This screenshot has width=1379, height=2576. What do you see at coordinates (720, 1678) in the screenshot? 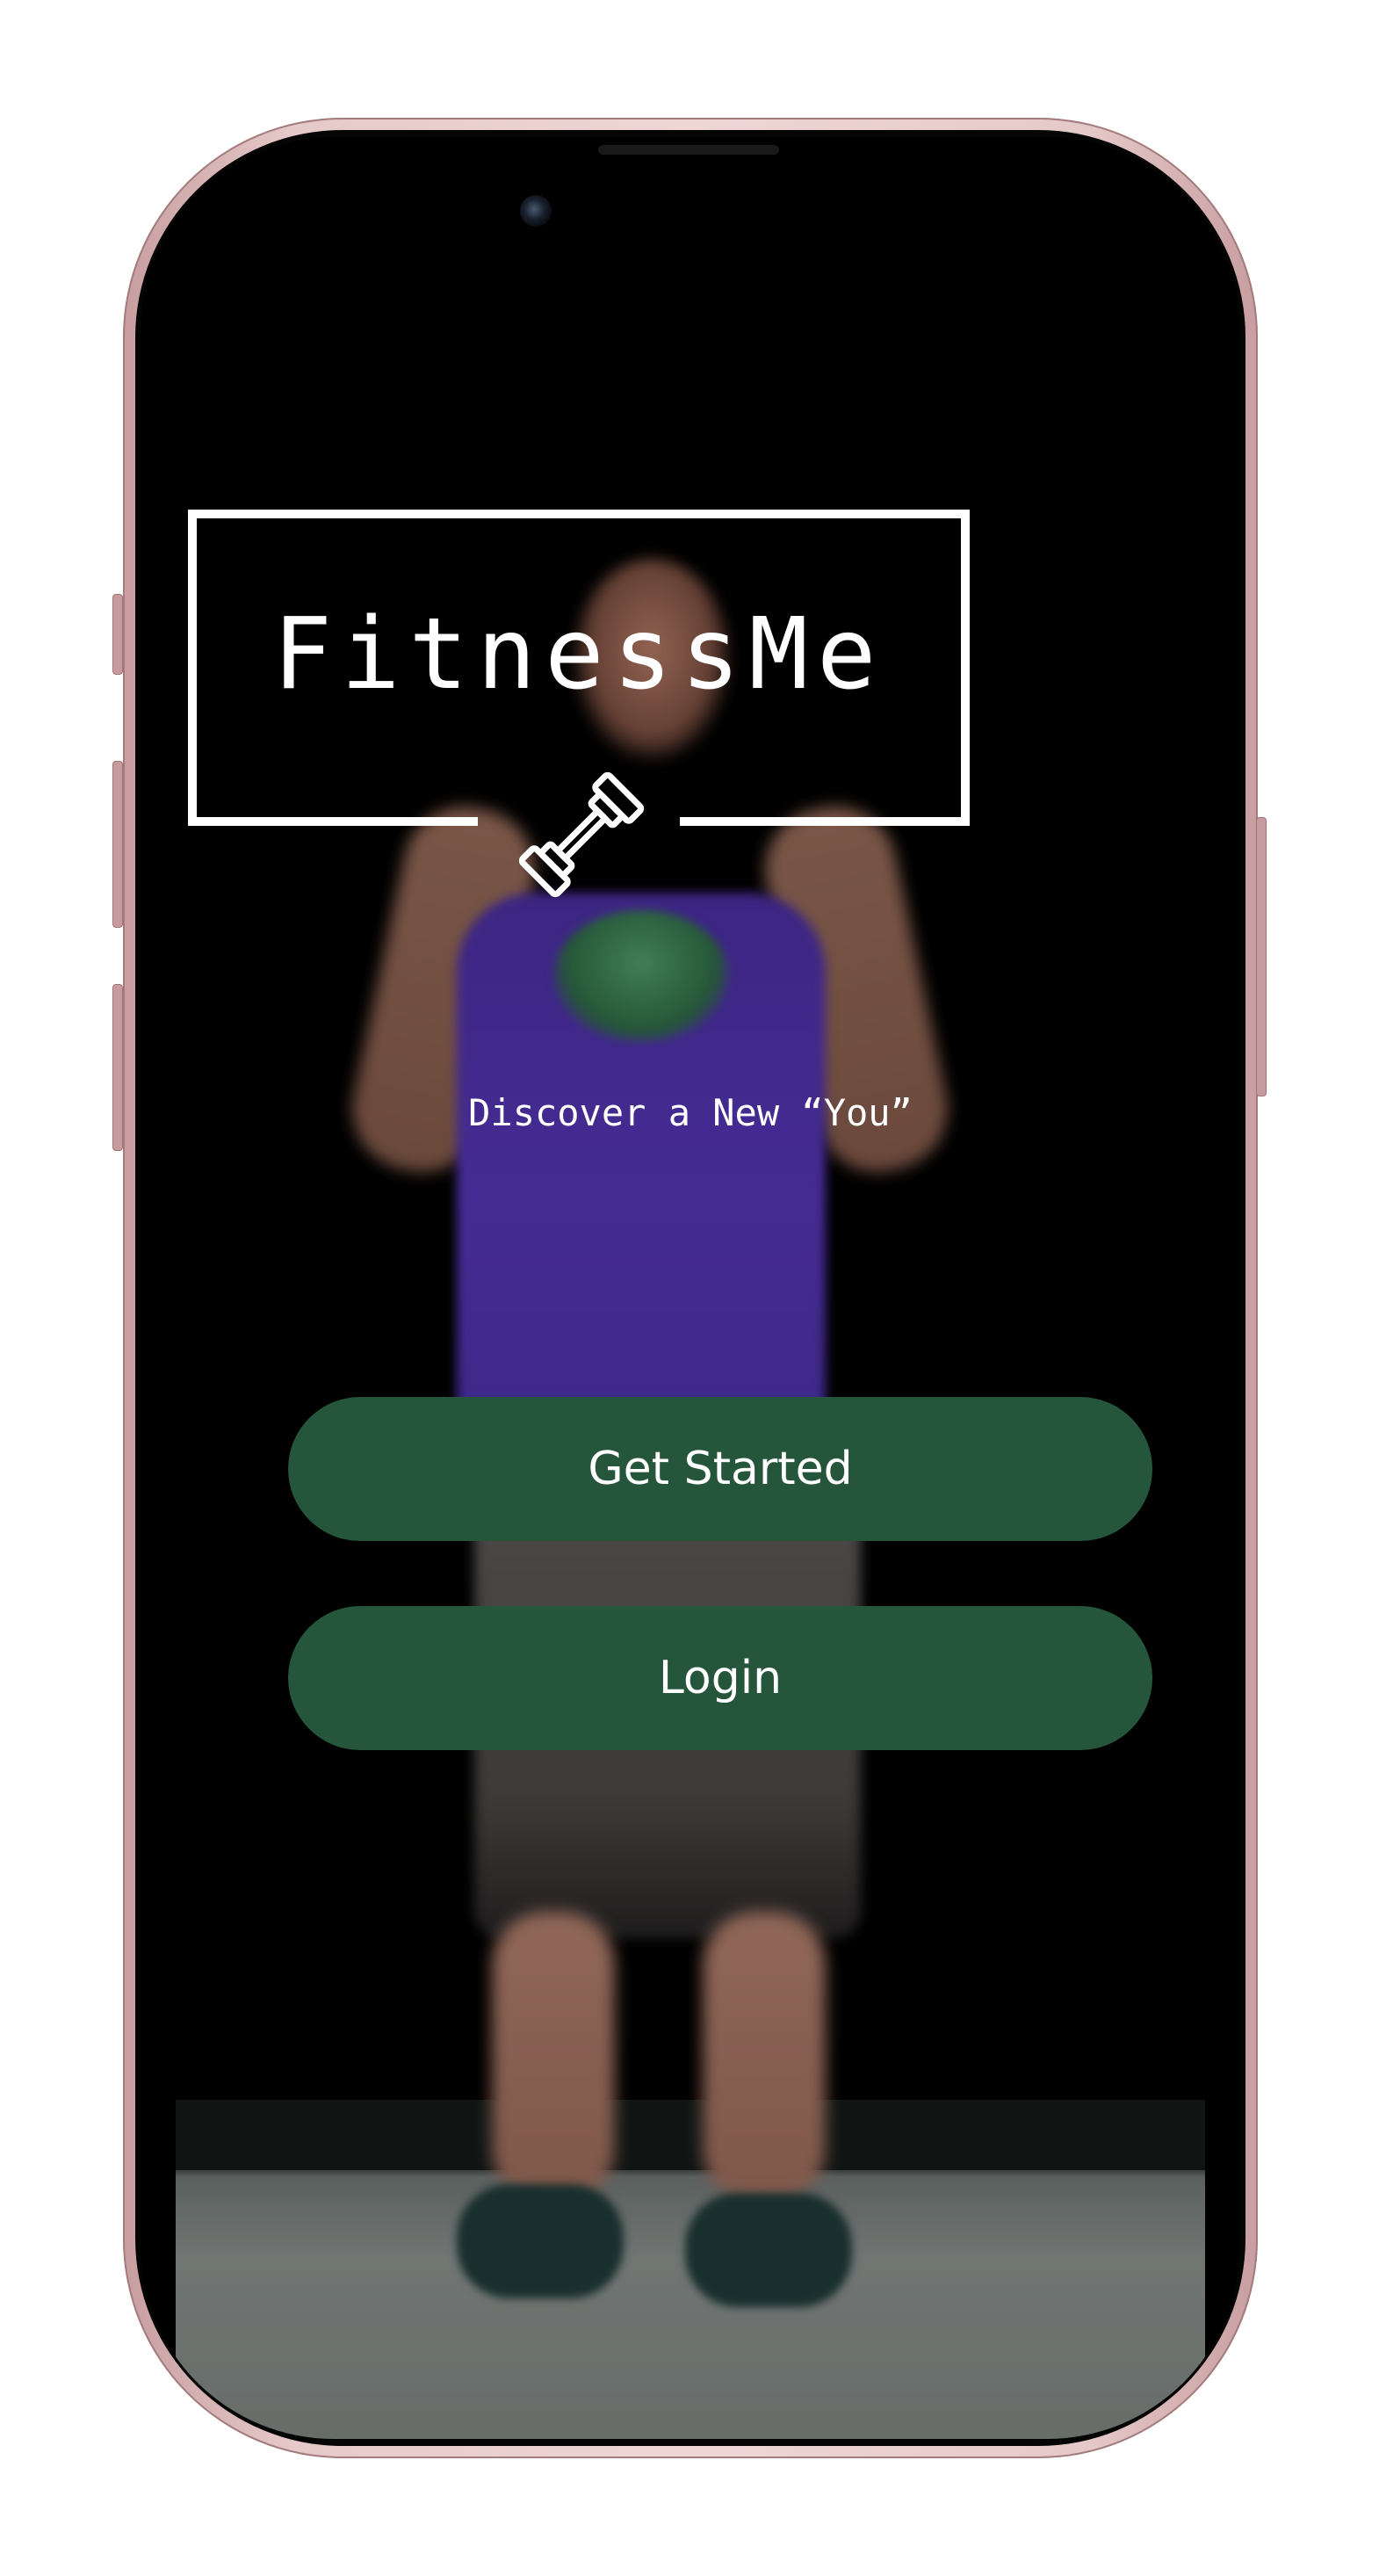
I see `login-button: Login` at bounding box center [720, 1678].